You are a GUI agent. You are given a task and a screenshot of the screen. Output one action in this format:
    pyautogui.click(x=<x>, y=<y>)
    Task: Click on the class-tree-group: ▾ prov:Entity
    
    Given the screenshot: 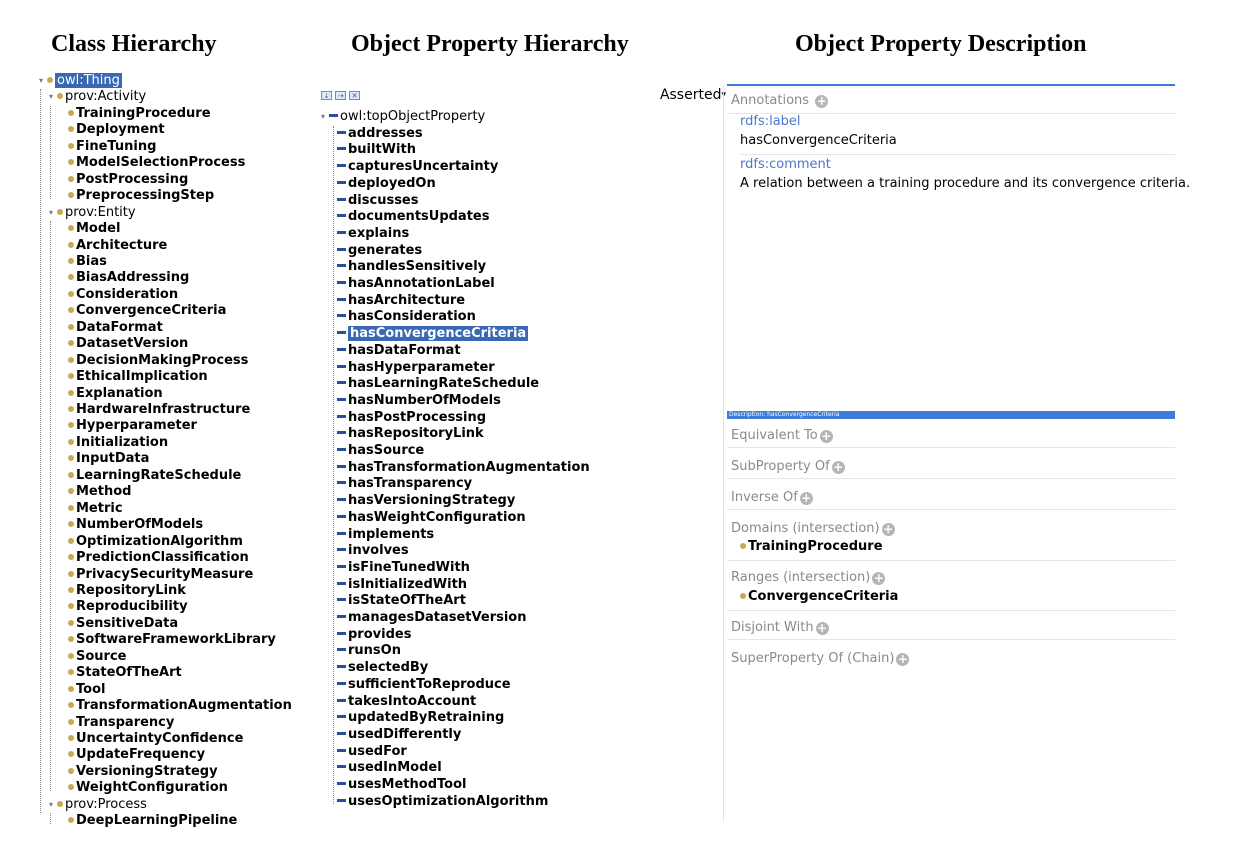 What is the action you would take?
    pyautogui.click(x=92, y=213)
    